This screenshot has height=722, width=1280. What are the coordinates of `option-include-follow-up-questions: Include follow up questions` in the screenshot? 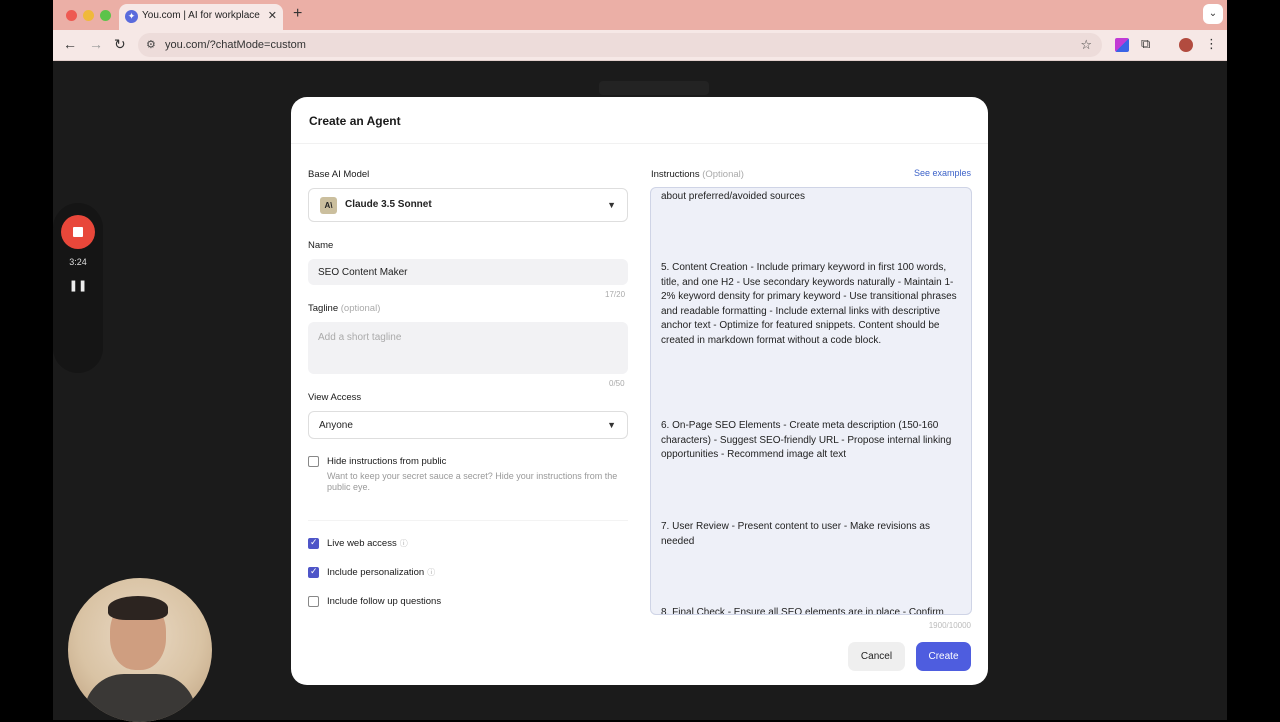 It's located at (408, 602).